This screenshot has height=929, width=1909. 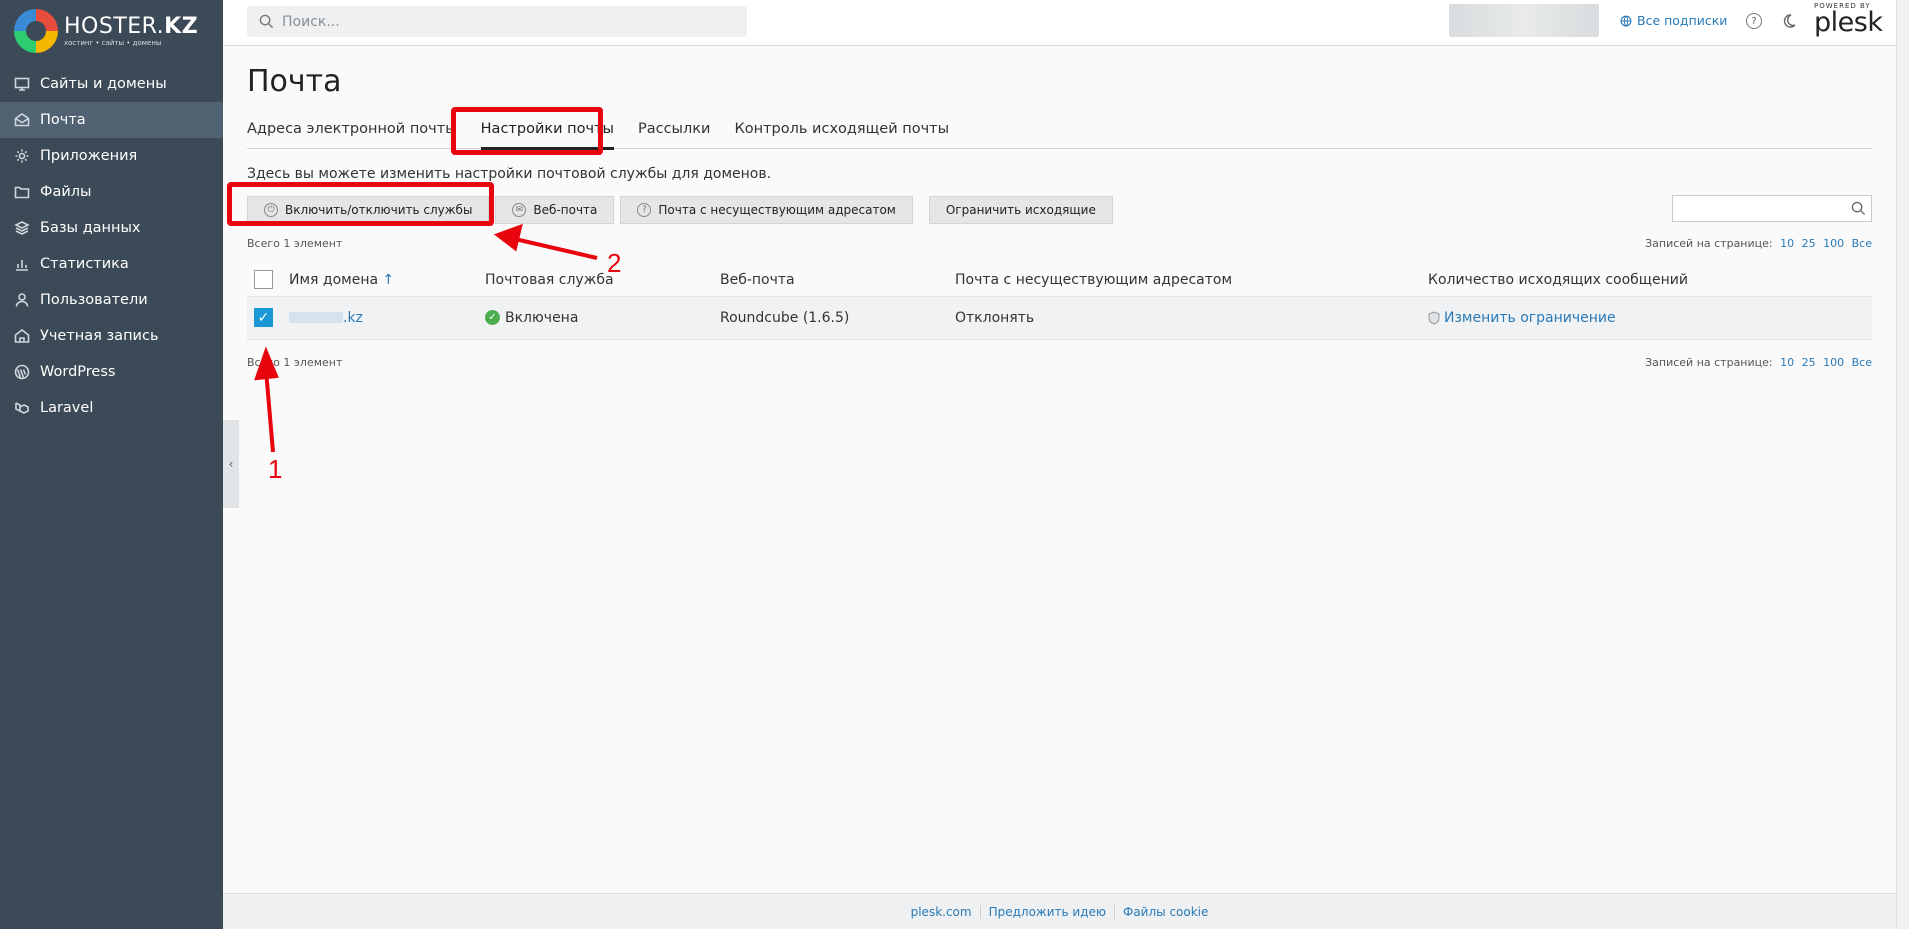 I want to click on sidebar-item-databases: Базы данных, so click(x=111, y=228).